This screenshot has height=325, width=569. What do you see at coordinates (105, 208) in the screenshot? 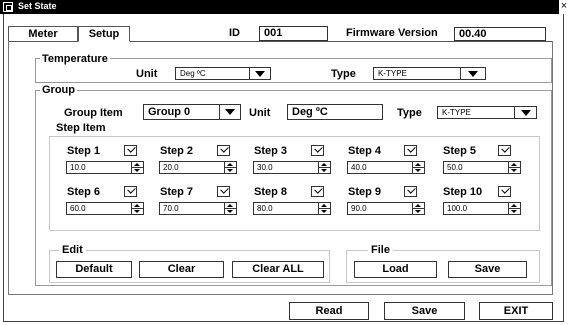
I see `step-6-input: 60.0` at bounding box center [105, 208].